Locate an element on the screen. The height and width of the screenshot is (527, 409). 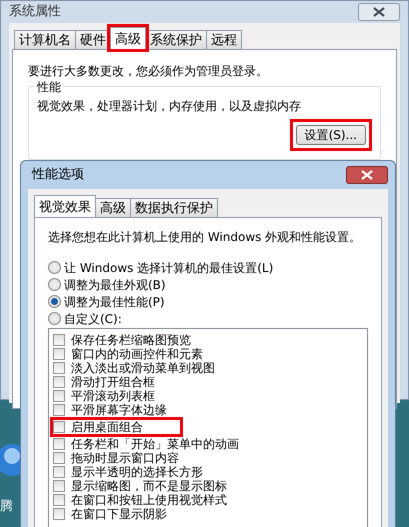
option-label: 平滑滚动列表框 is located at coordinates (113, 396).